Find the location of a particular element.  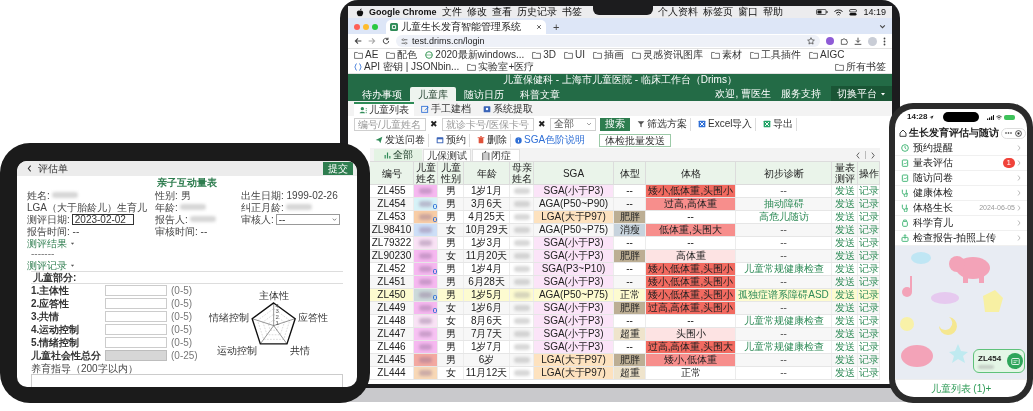

support-link: 服务支持 is located at coordinates (801, 93).